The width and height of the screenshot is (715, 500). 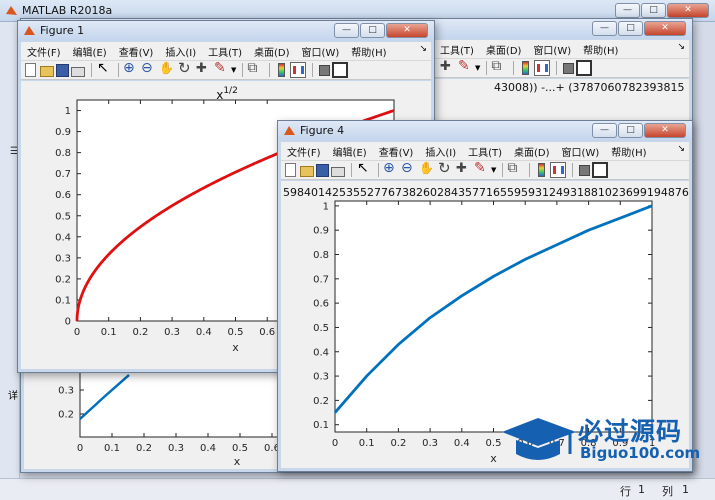 What do you see at coordinates (321, 377) in the screenshot?
I see `fig4-y-tick-label: 0.3` at bounding box center [321, 377].